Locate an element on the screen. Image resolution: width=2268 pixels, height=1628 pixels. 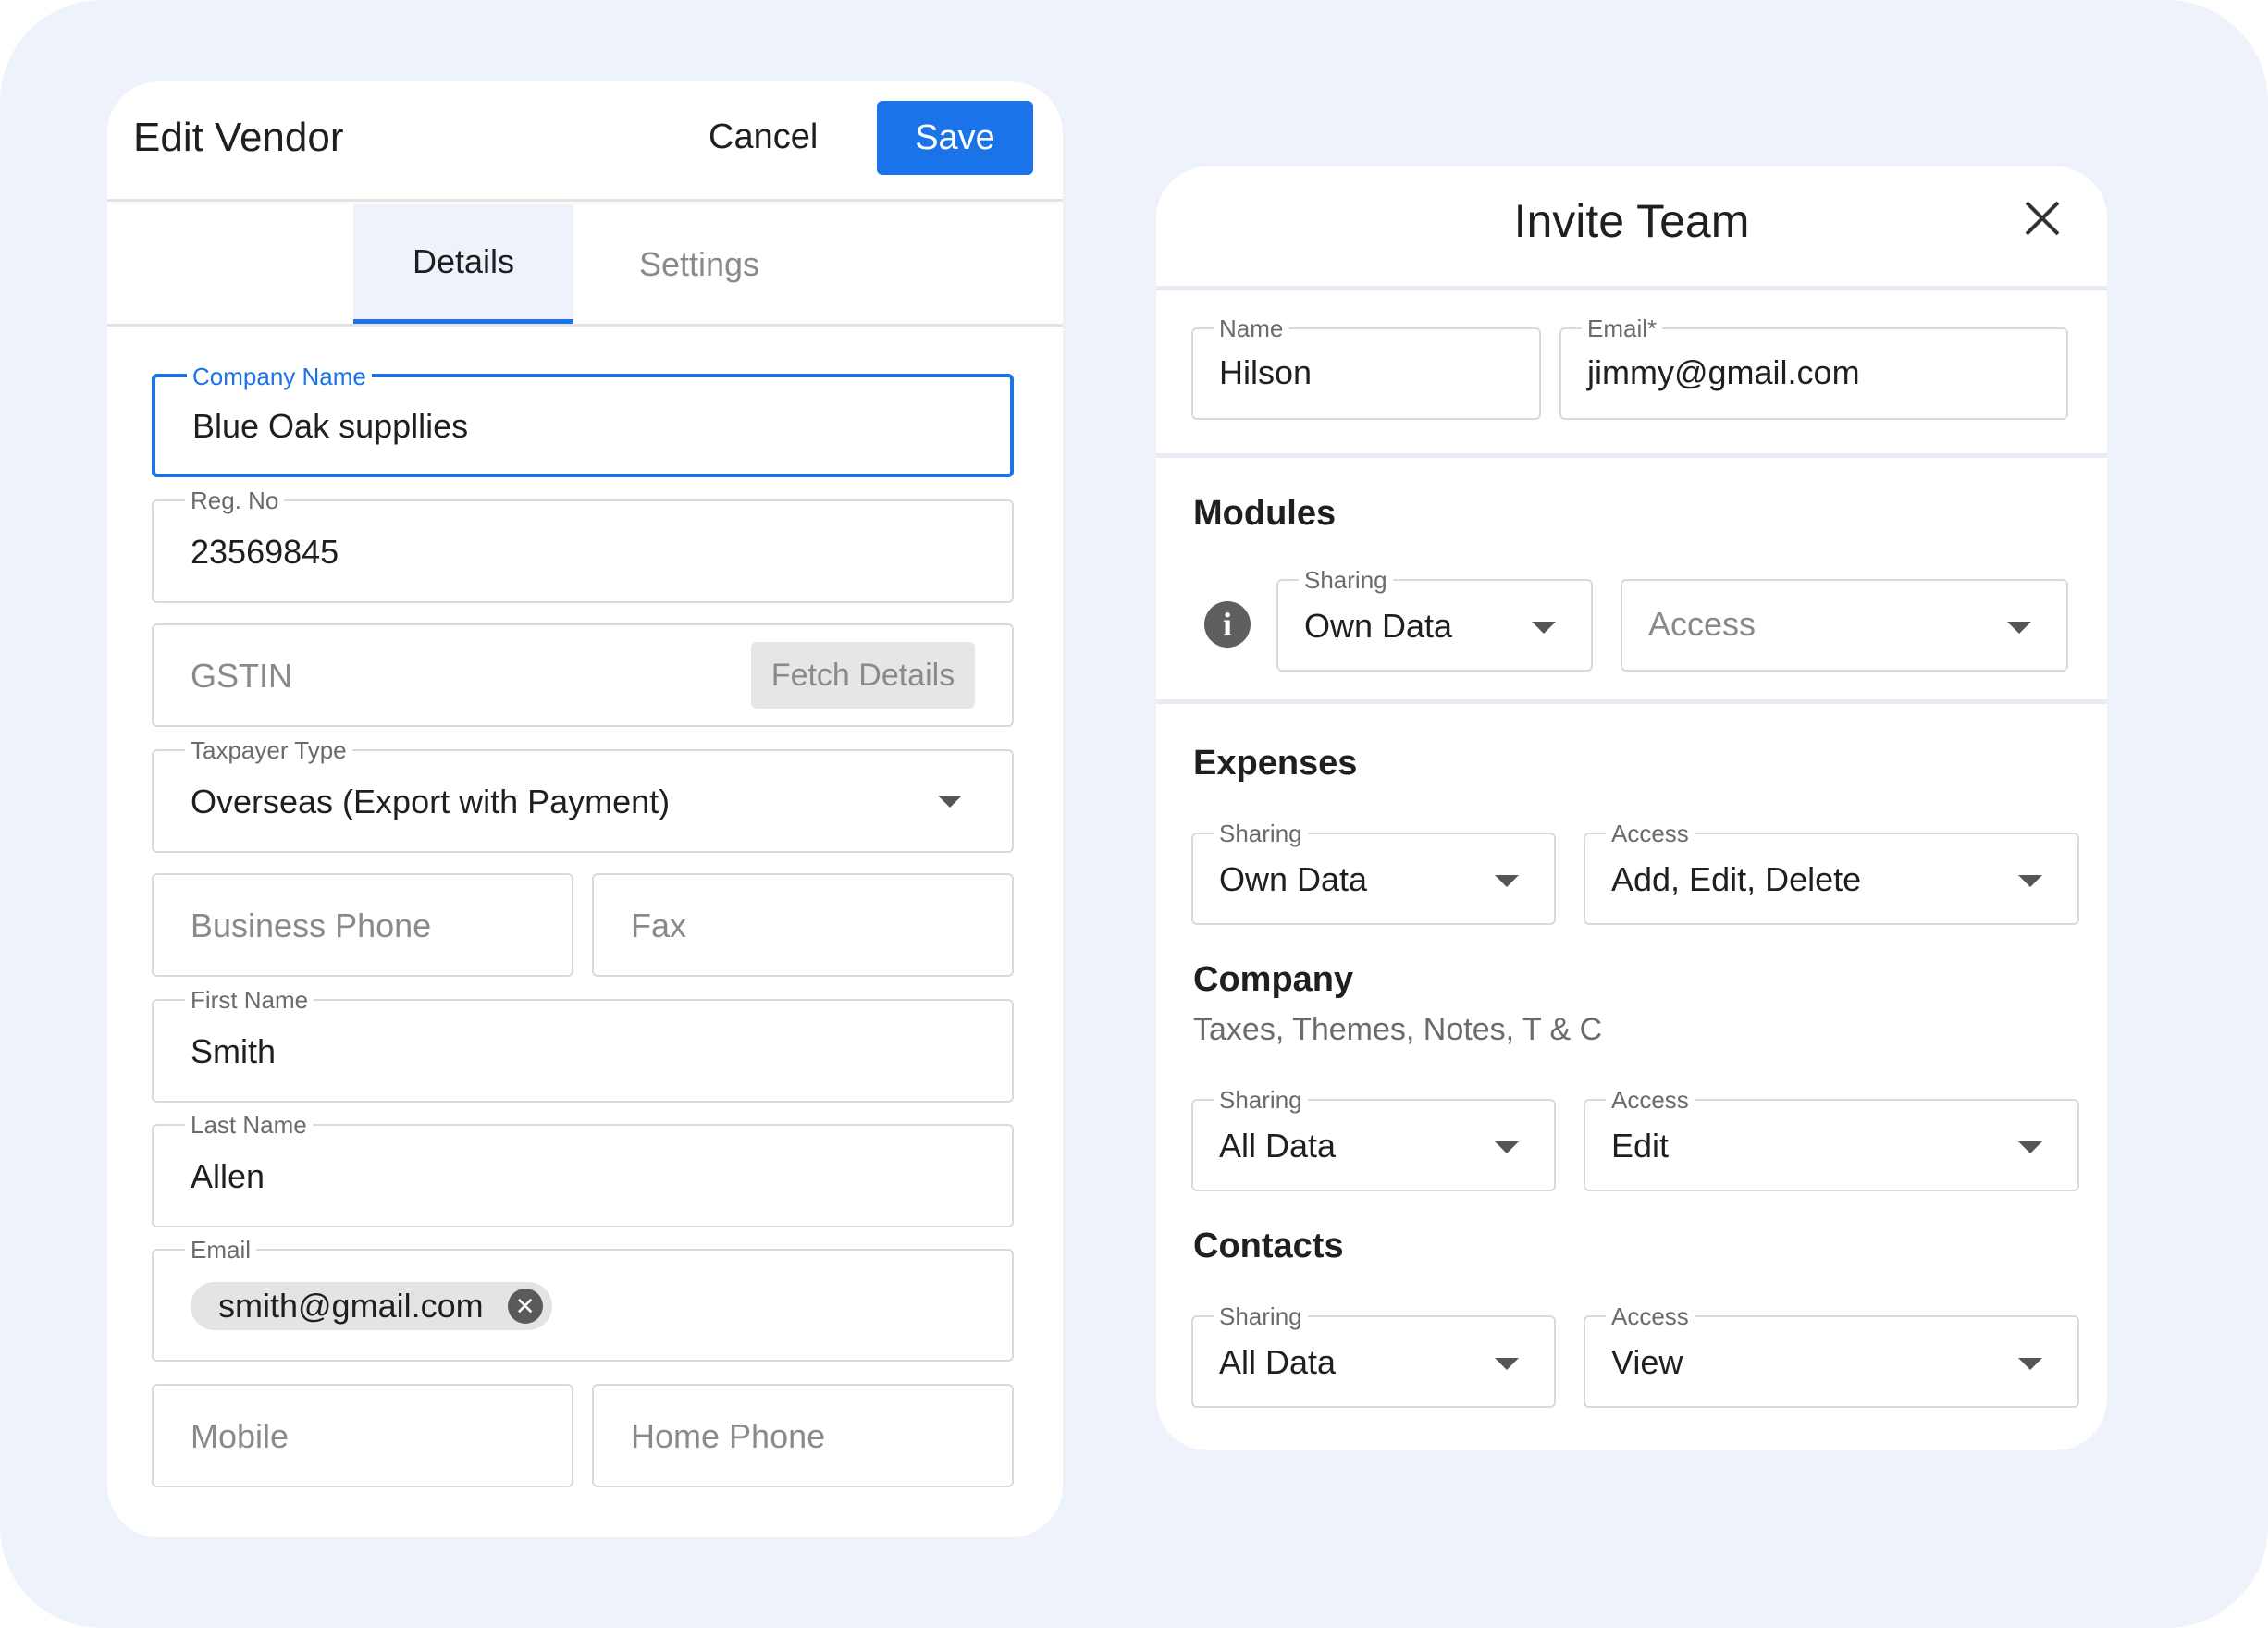
email-label: Email is located at coordinates (221, 1249).